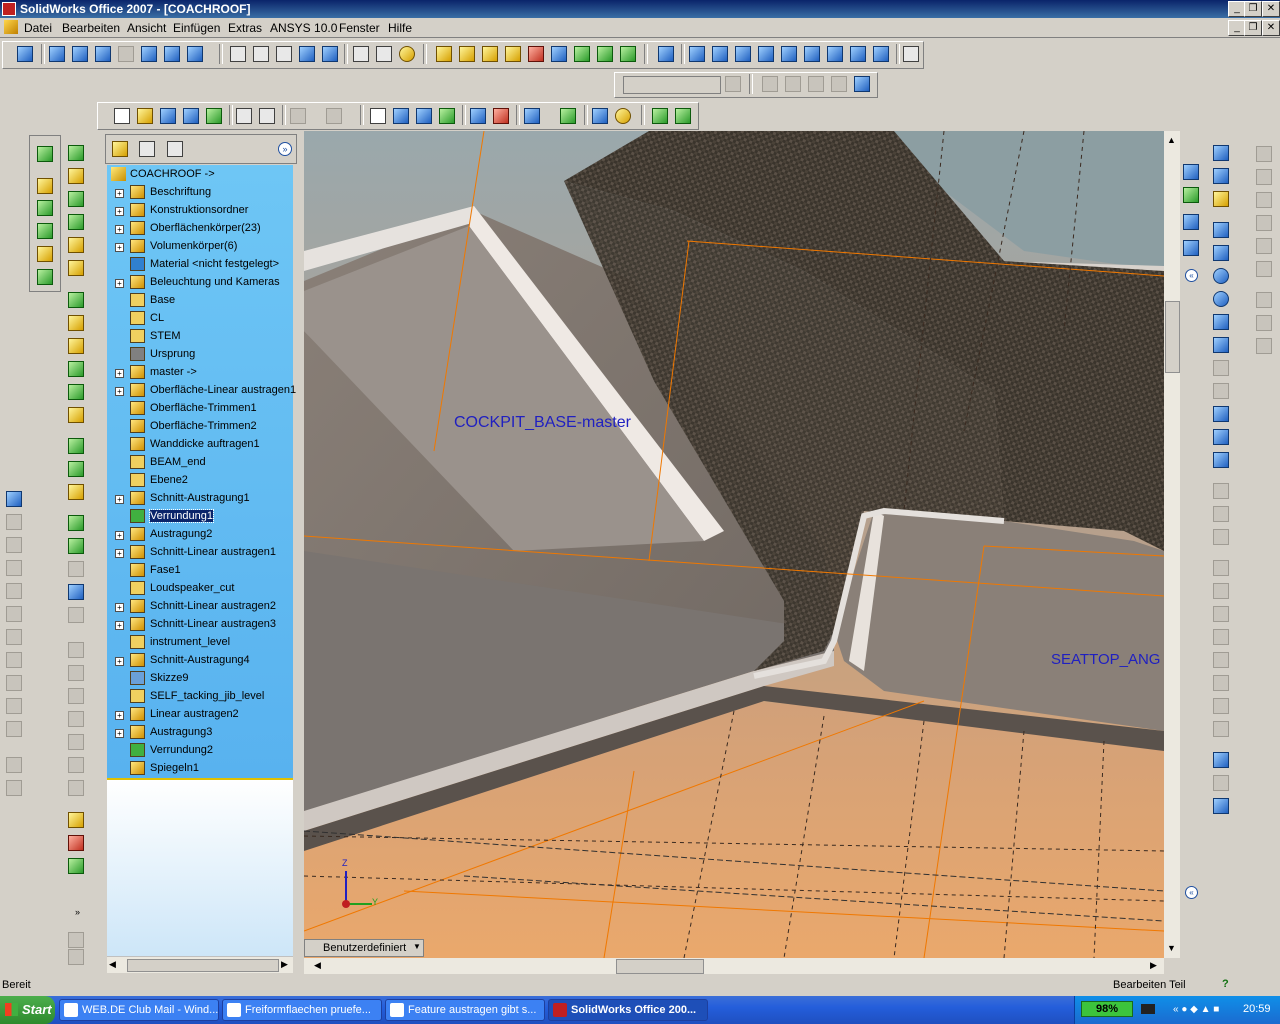  I want to click on redo-icon, so click(334, 116).